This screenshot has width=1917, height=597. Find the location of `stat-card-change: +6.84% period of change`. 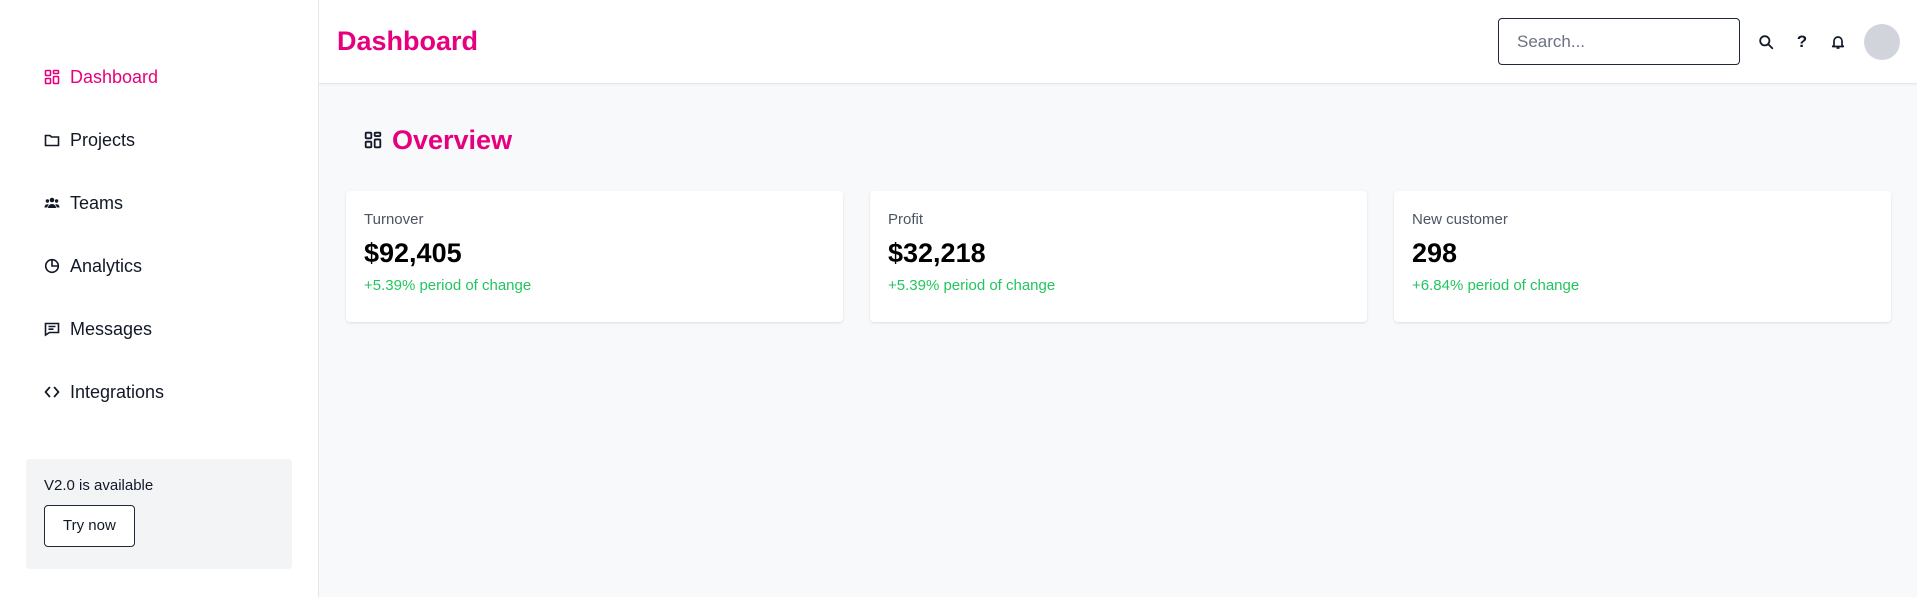

stat-card-change: +6.84% period of change is located at coordinates (1496, 285).